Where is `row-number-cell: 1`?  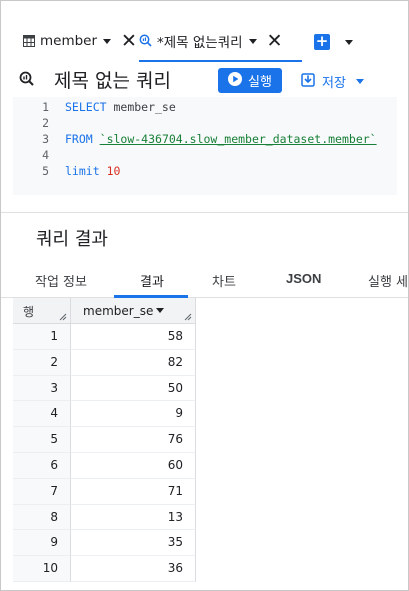 row-number-cell: 1 is located at coordinates (42, 337).